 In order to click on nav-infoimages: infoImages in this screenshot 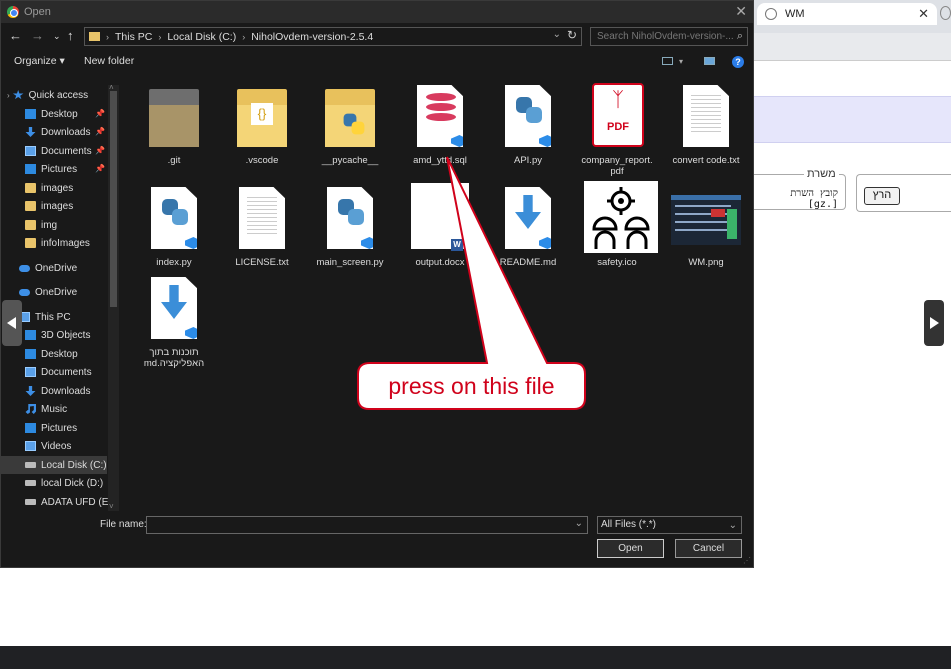, I will do `click(54, 243)`.